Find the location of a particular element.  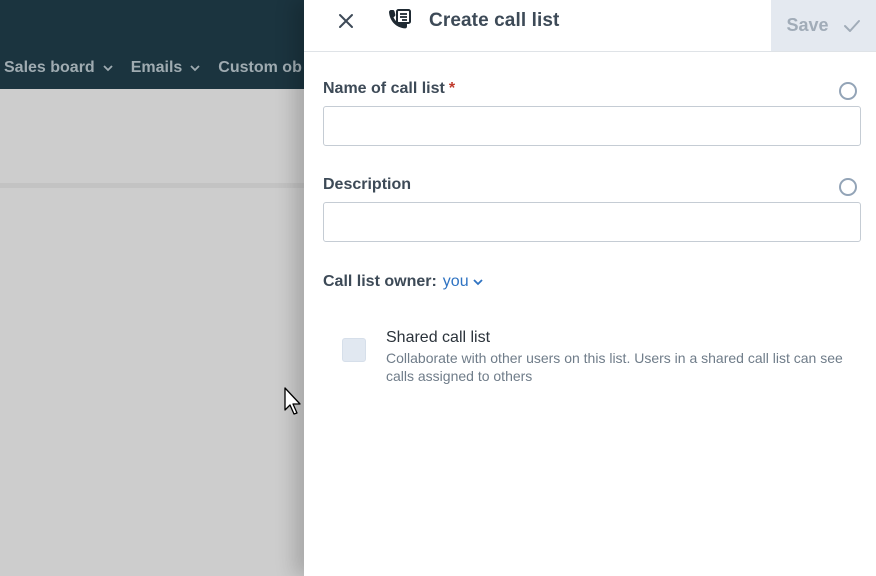

owner-row: Call list owner: you is located at coordinates (403, 282).